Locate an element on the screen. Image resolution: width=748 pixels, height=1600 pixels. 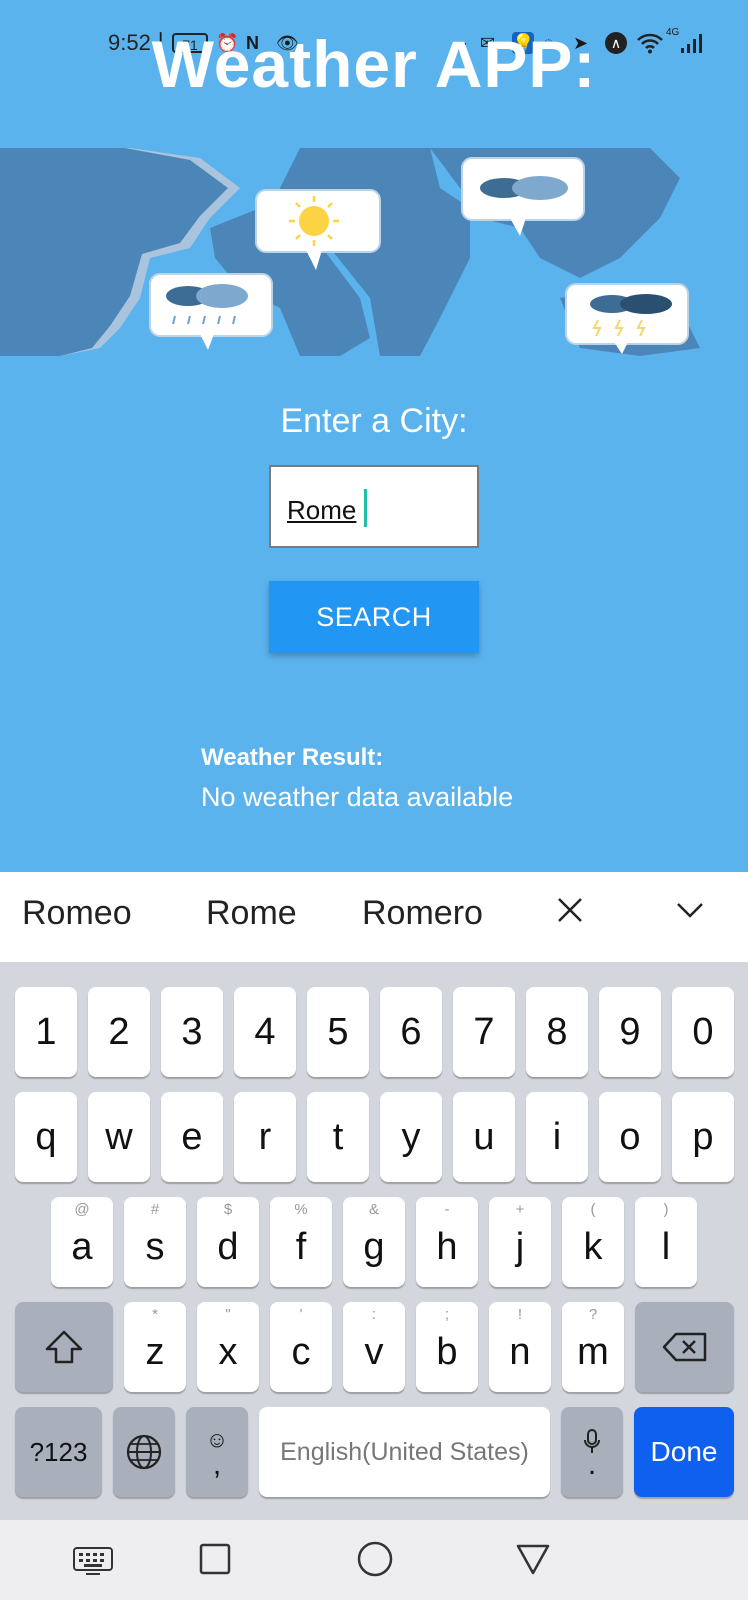
key-hint: & is located at coordinates (373, 1209).